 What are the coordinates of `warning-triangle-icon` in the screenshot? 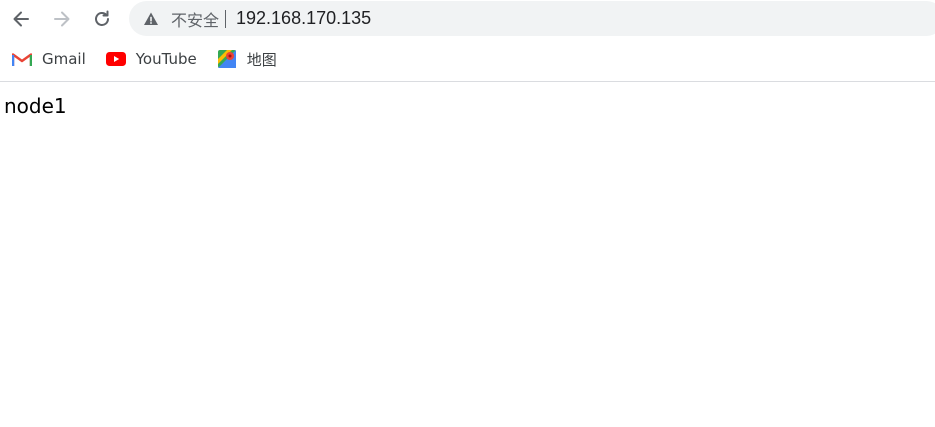 It's located at (151, 19).